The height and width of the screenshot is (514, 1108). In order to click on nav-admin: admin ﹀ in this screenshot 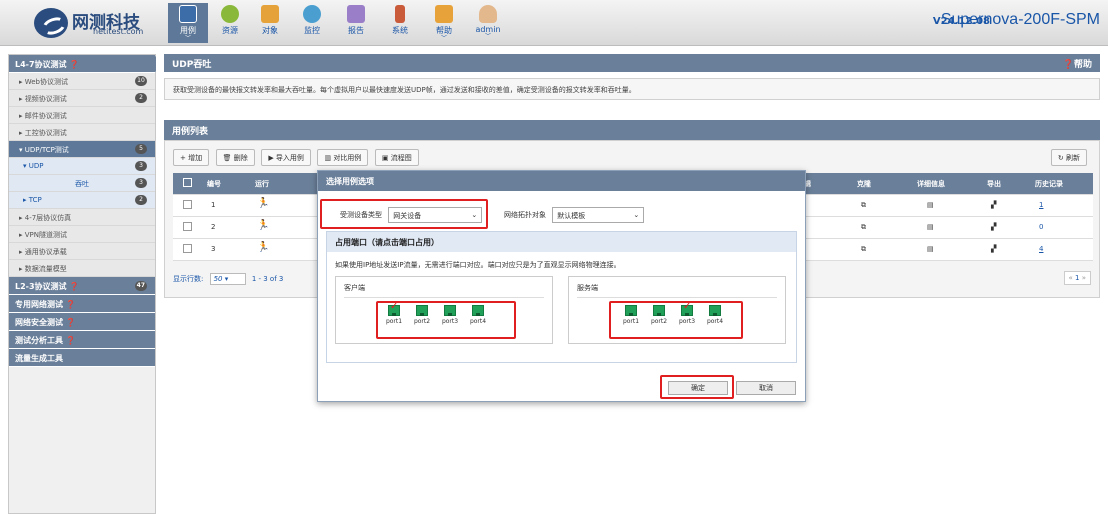, I will do `click(488, 23)`.